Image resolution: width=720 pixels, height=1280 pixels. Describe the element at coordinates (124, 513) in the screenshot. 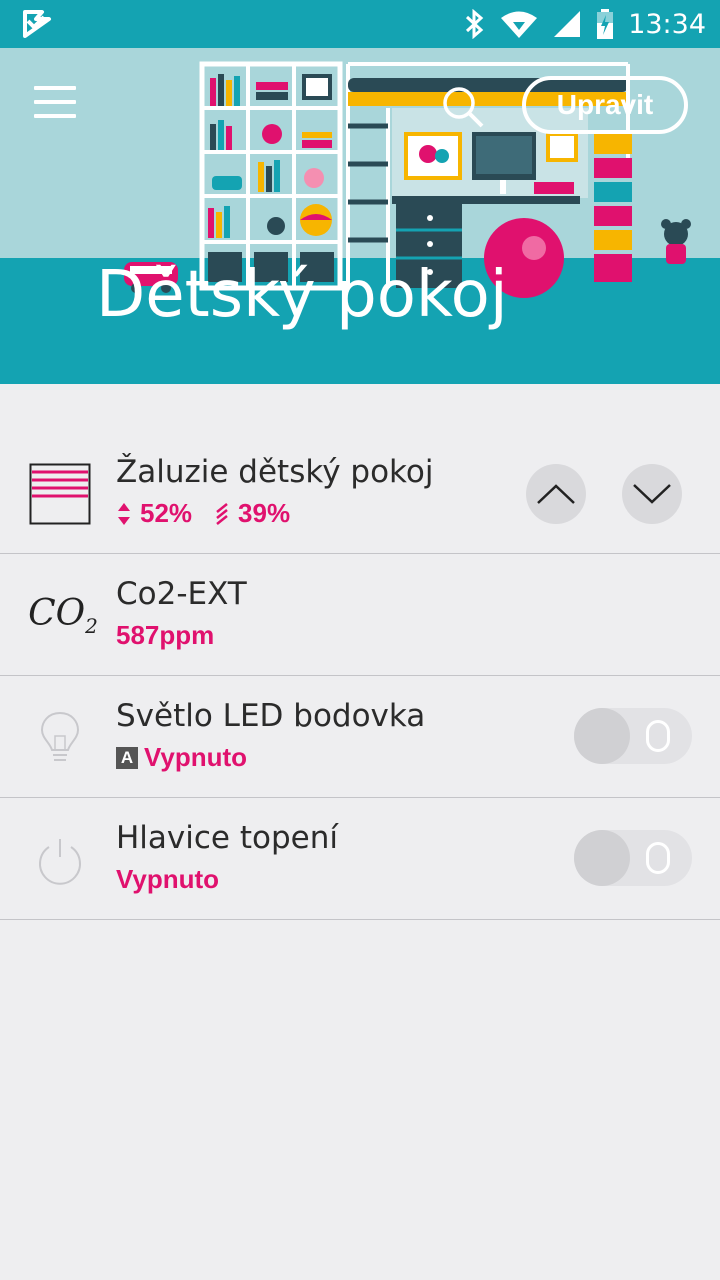

I see `position-arrows-icon` at that location.